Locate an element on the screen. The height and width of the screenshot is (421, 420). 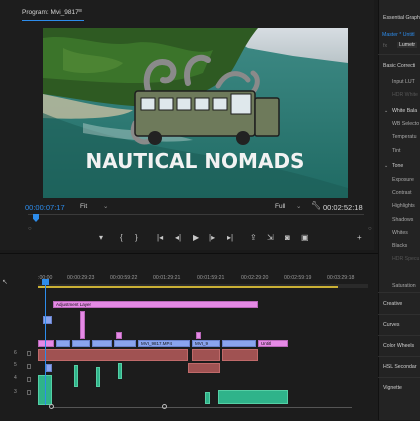
mvi-clip-b: MVI_9 is located at coordinates (206, 343).